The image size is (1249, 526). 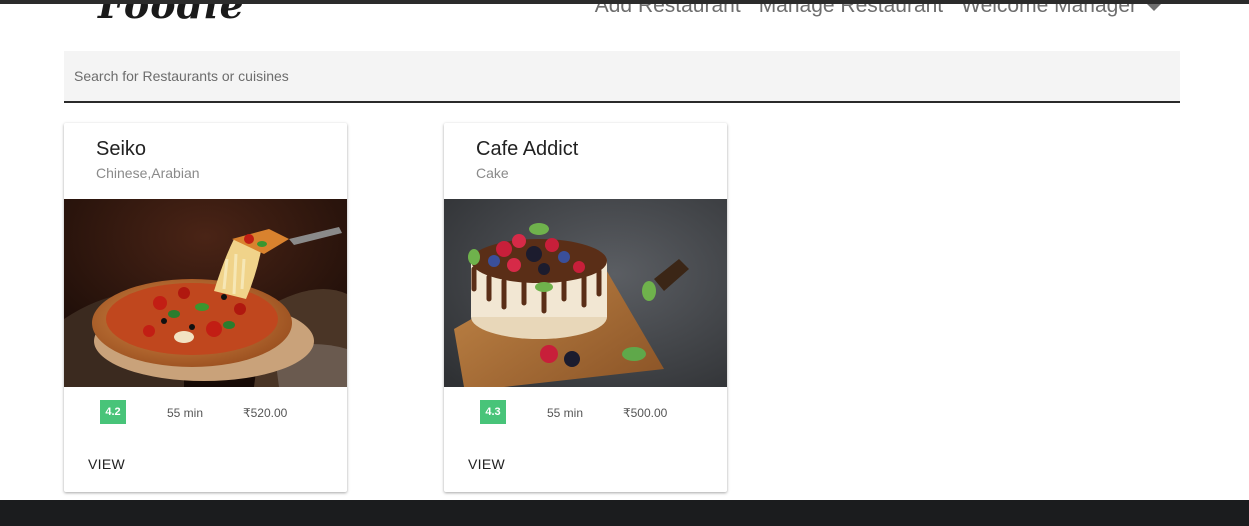 What do you see at coordinates (1154, 7) in the screenshot?
I see `chevron-down-icon` at bounding box center [1154, 7].